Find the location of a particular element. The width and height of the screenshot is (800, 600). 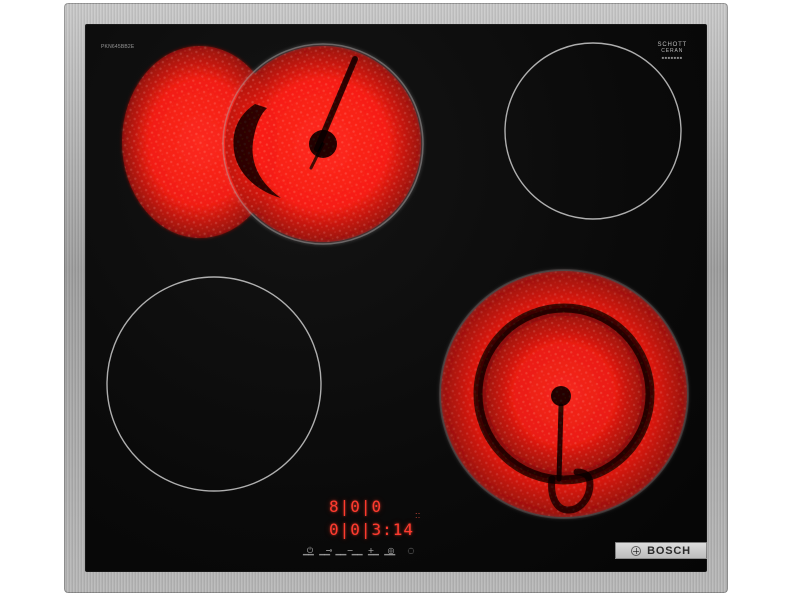

brand-badge: BOSCH is located at coordinates (661, 550).